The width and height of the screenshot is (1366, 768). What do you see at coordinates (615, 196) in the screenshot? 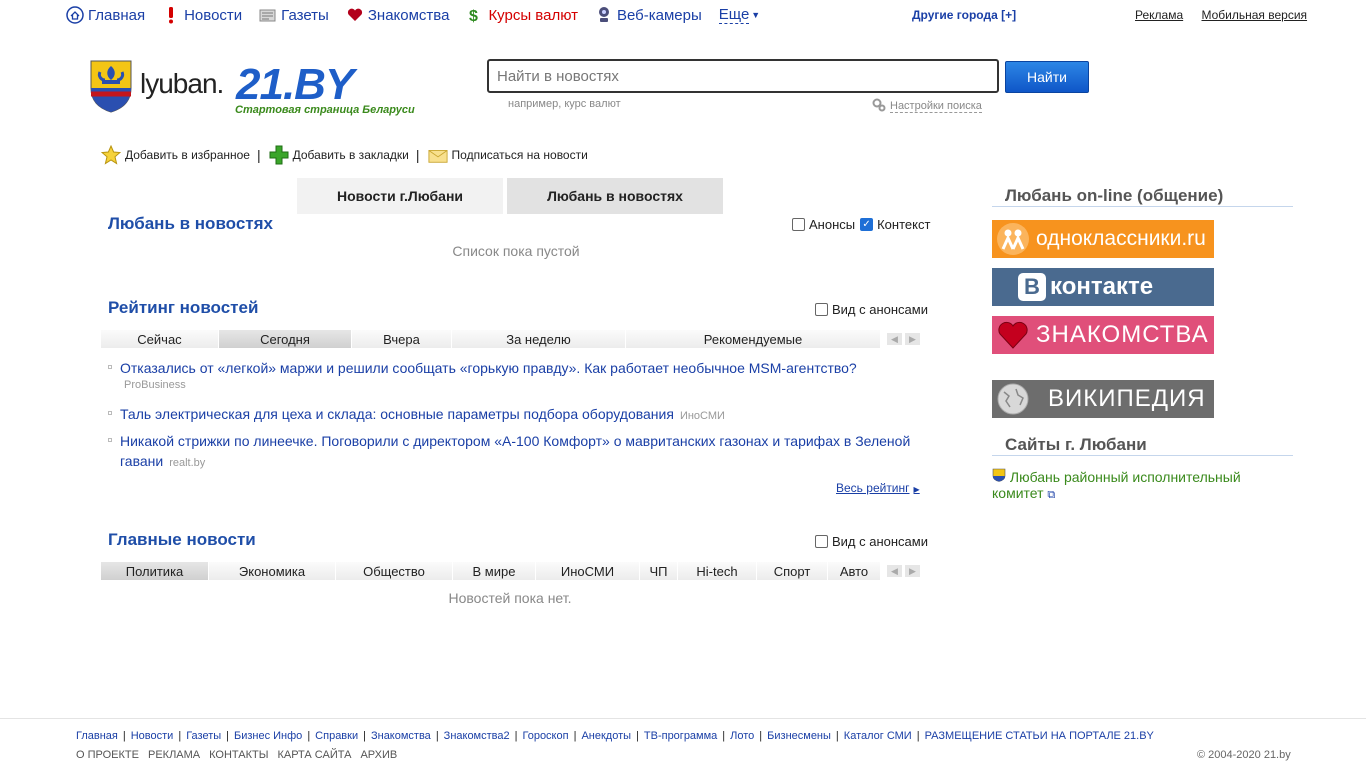
I see `tab-city-in-news: Любань в новостях` at bounding box center [615, 196].